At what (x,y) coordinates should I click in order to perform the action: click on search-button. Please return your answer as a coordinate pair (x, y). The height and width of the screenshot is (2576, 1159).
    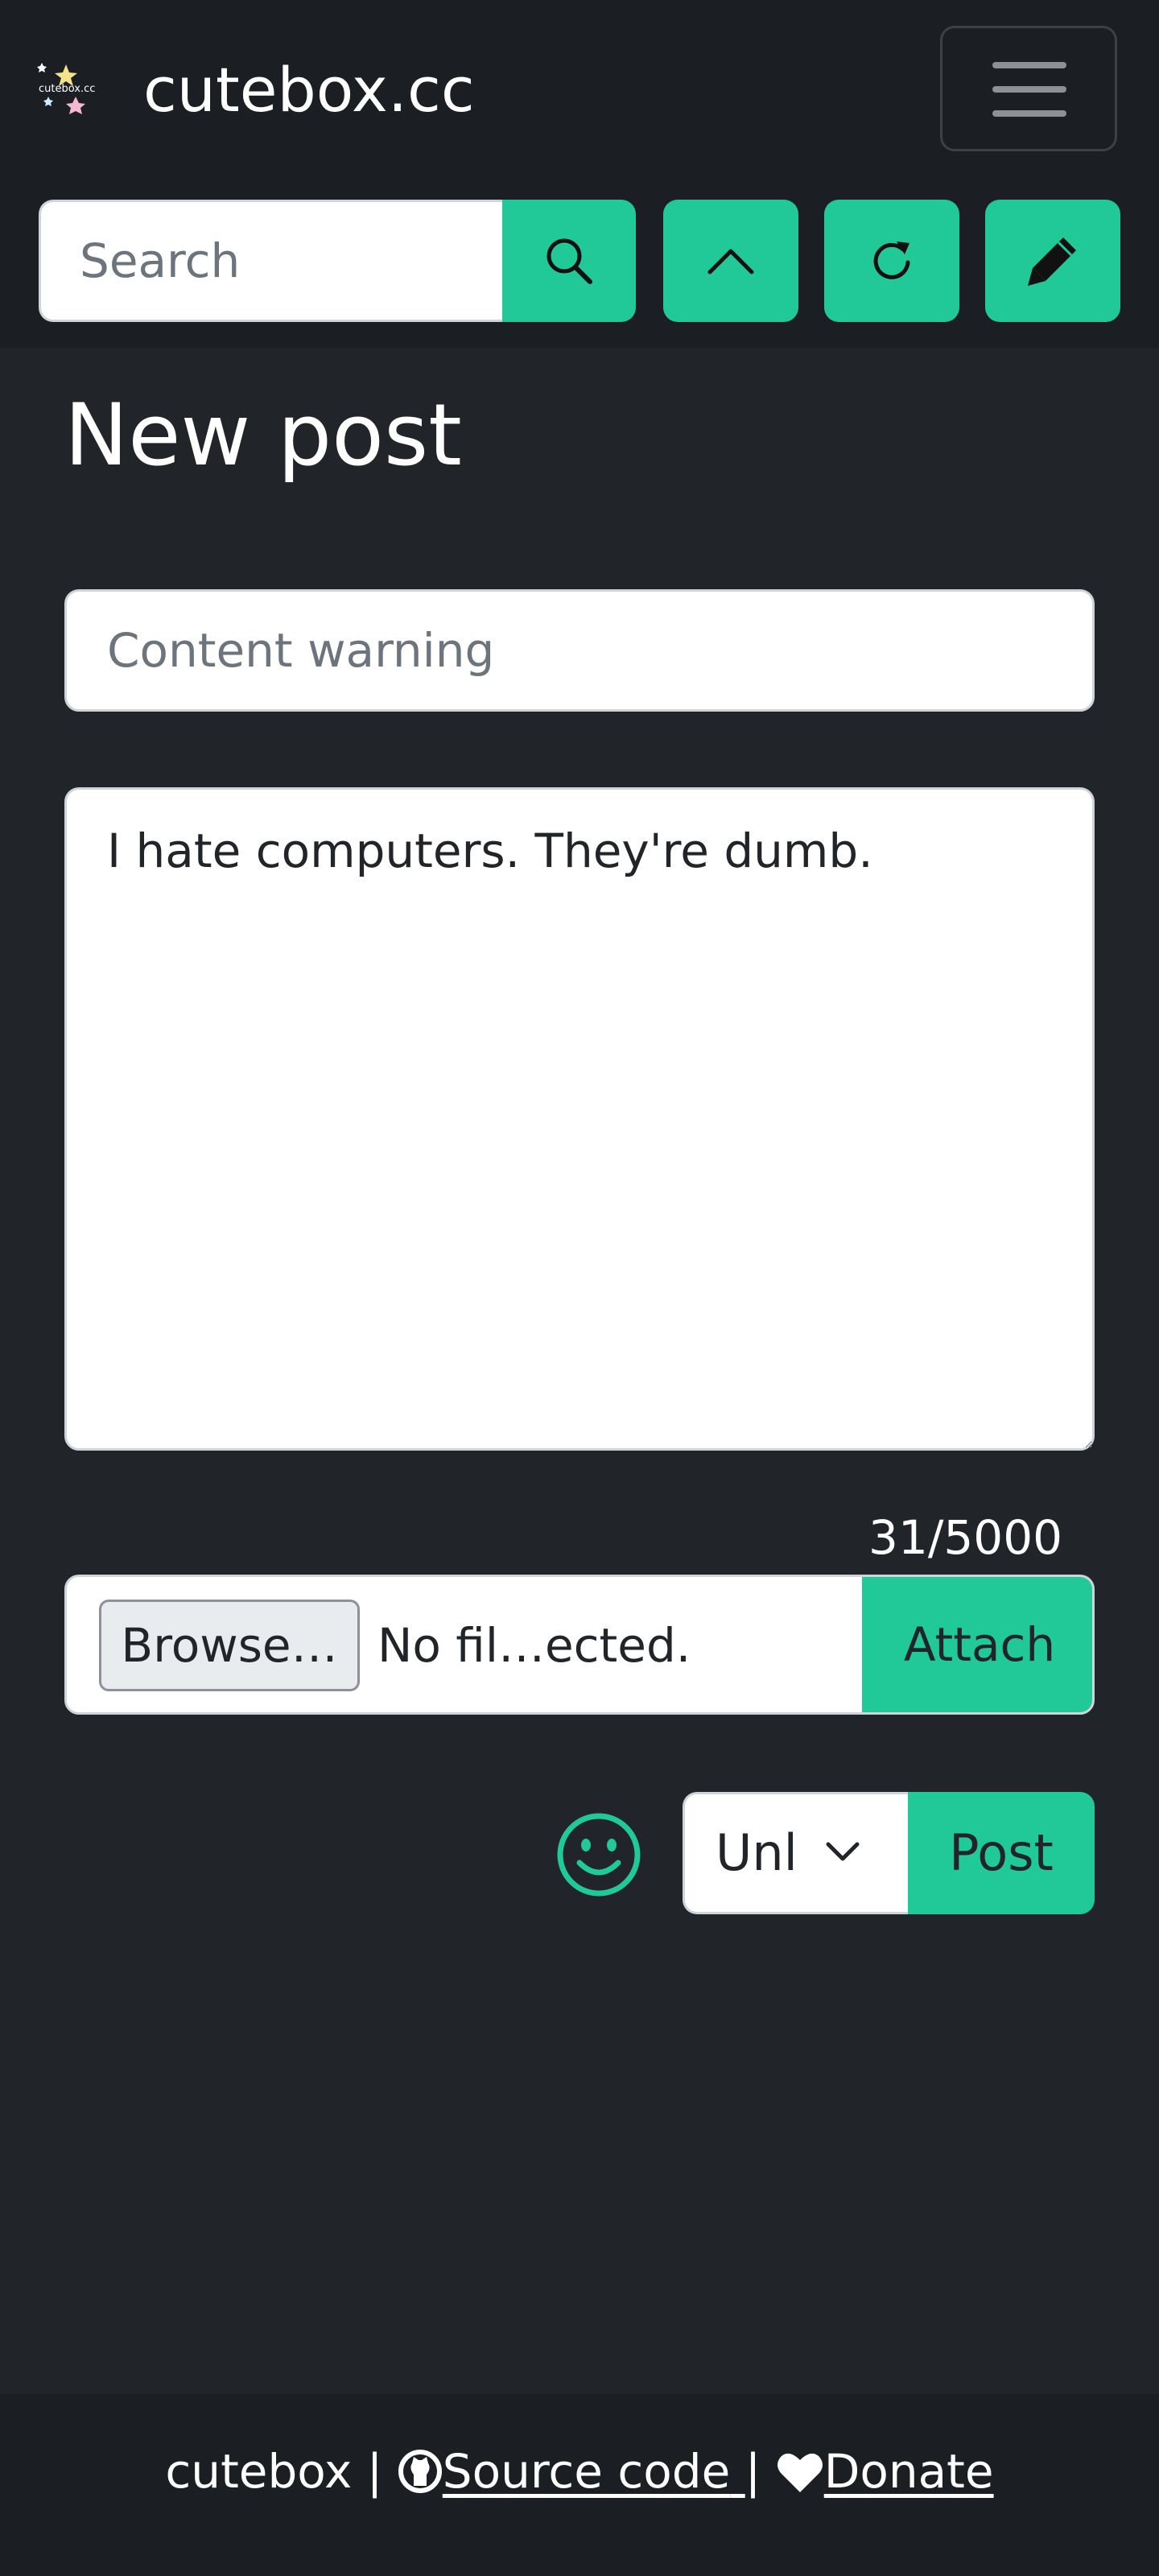
    Looking at the image, I should click on (569, 261).